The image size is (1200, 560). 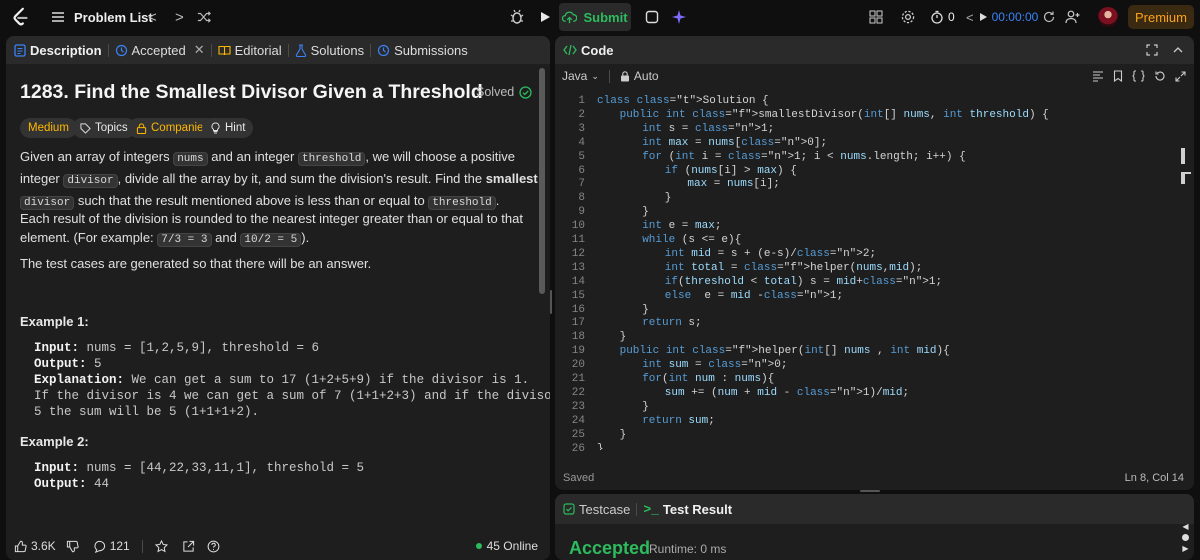 What do you see at coordinates (331, 159) in the screenshot?
I see `inline-code: threshold` at bounding box center [331, 159].